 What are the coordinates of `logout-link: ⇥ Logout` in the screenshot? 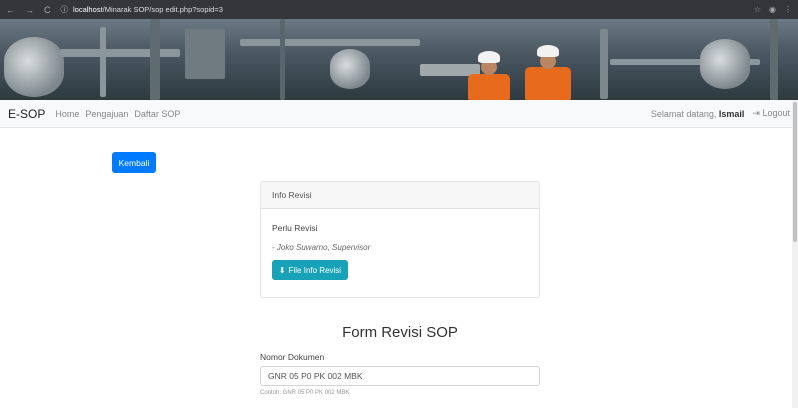 It's located at (771, 113).